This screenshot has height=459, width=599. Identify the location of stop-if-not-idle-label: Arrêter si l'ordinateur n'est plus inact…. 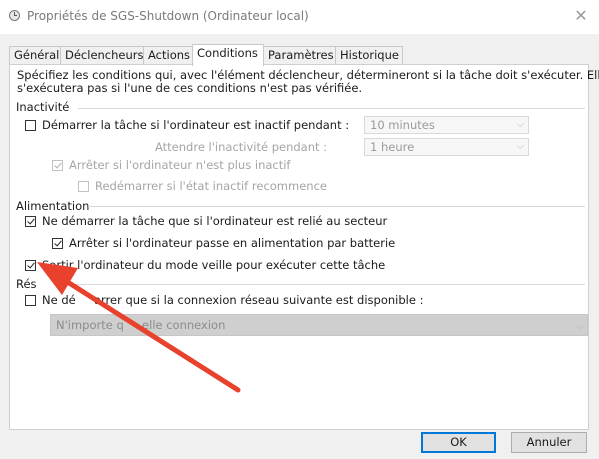
(180, 165).